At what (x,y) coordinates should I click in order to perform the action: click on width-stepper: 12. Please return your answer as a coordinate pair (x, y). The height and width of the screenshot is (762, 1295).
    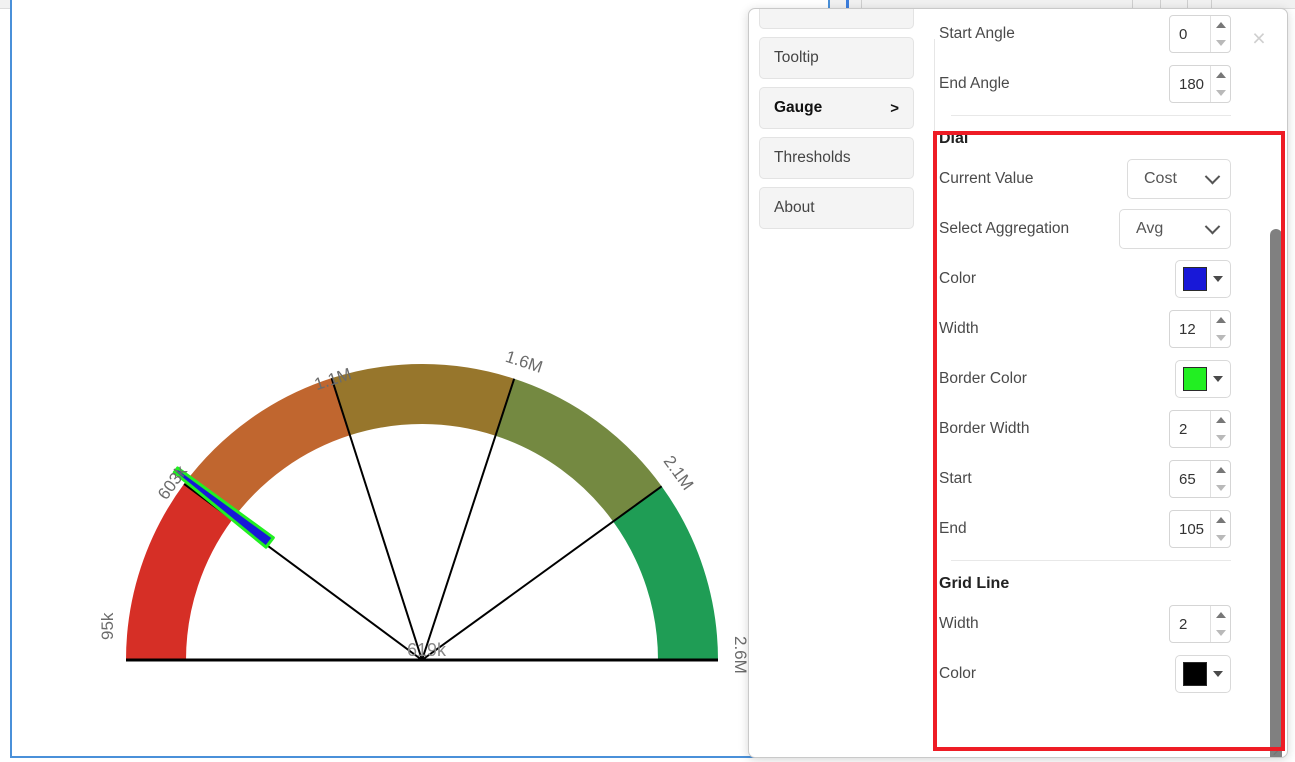
    Looking at the image, I should click on (1200, 329).